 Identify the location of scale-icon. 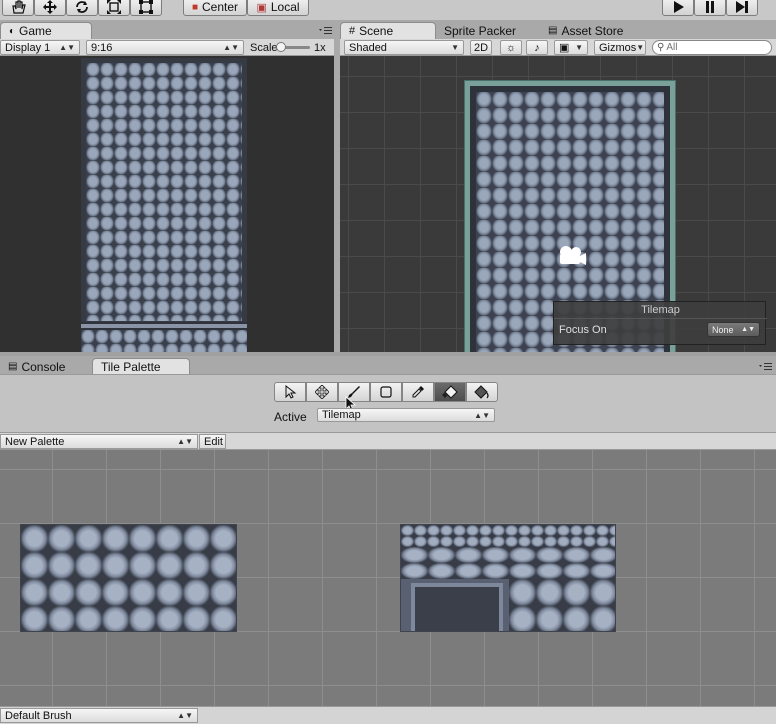
(114, 7).